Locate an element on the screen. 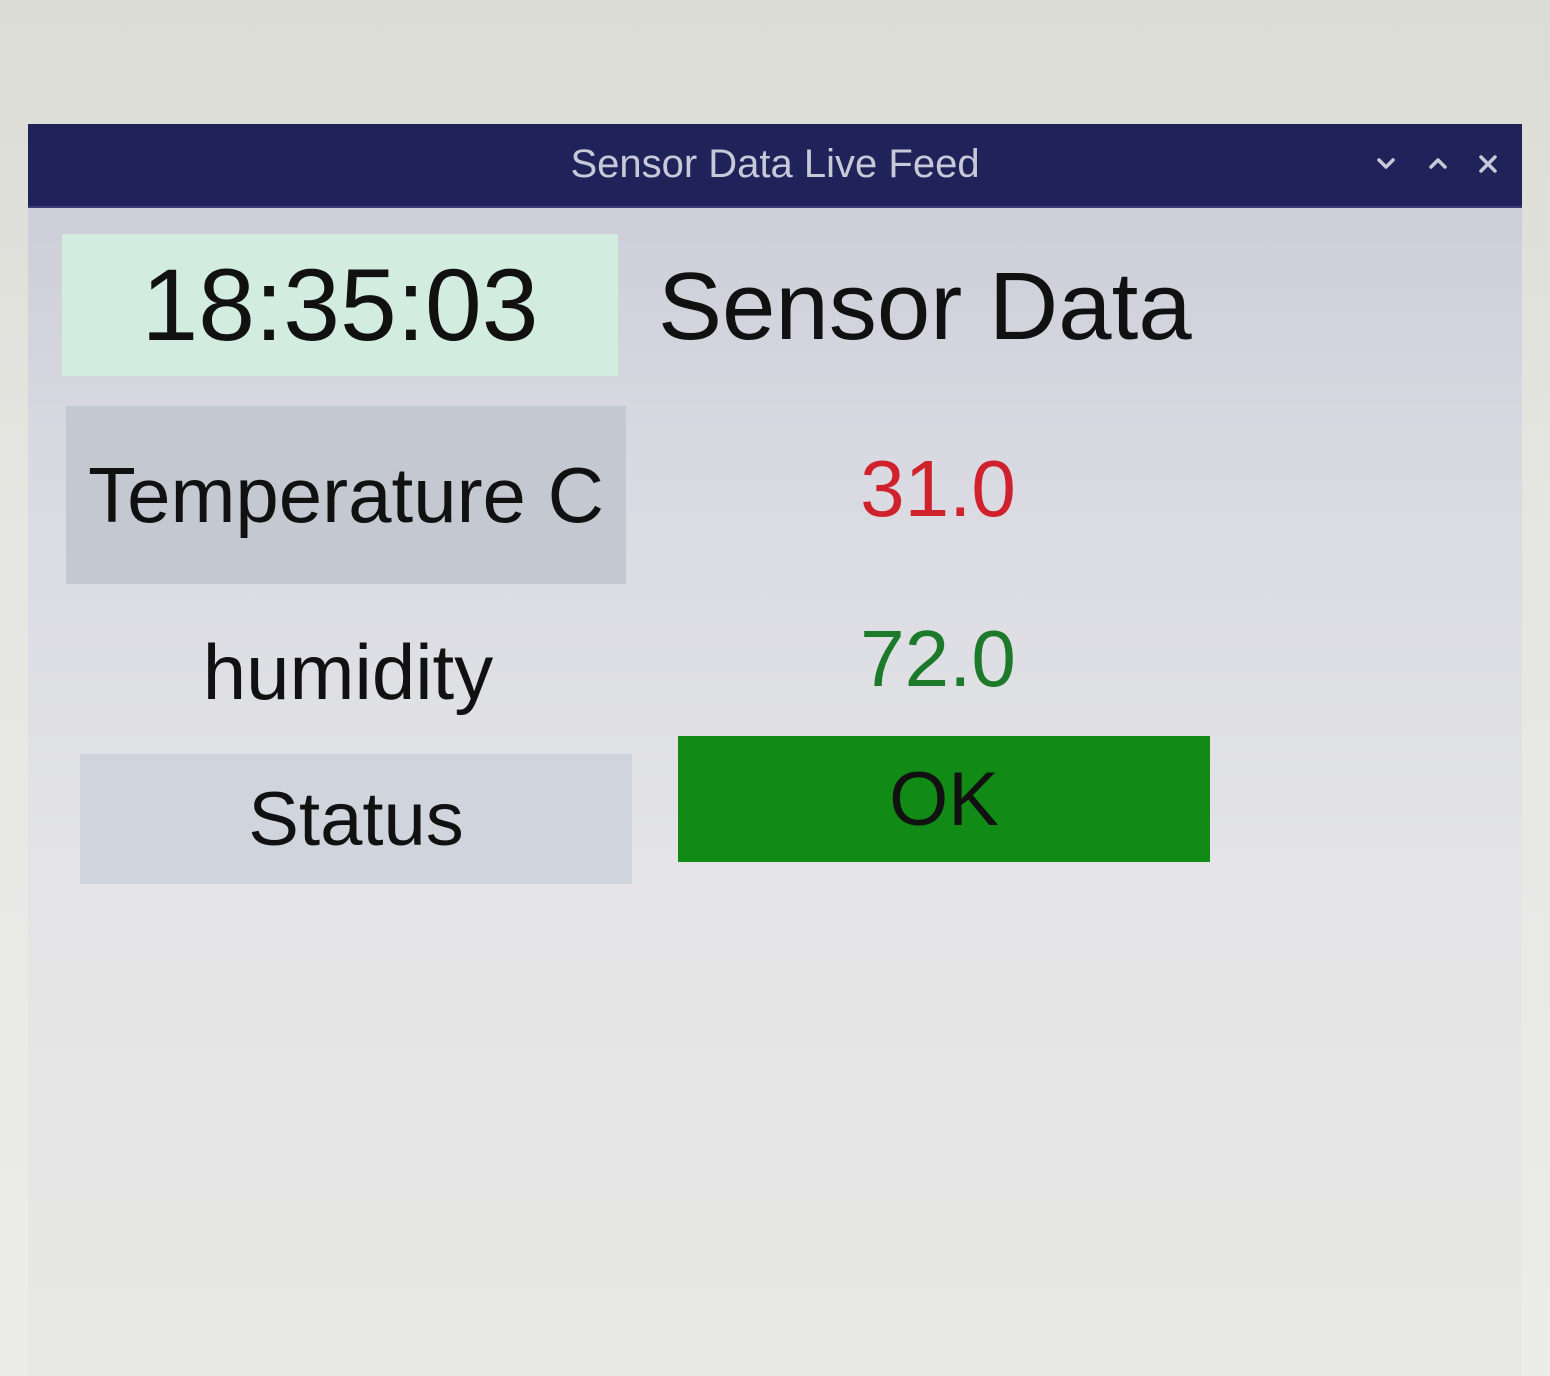 This screenshot has width=1550, height=1376. title-bar: Sensor Data Live Feed is located at coordinates (775, 166).